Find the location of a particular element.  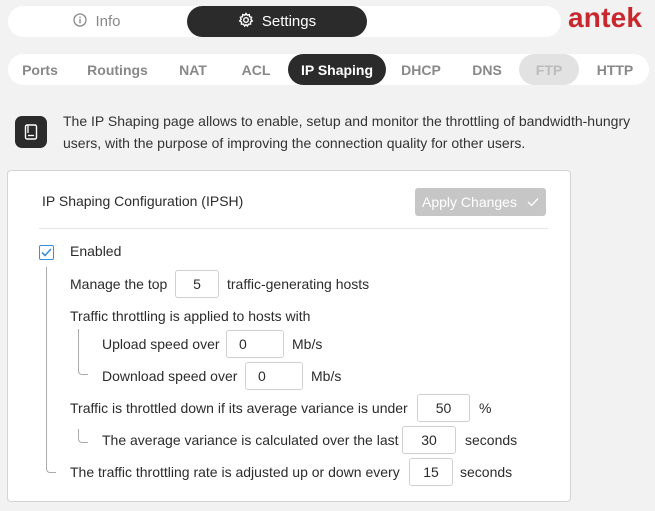

tab-routings: Routings is located at coordinates (117, 69).